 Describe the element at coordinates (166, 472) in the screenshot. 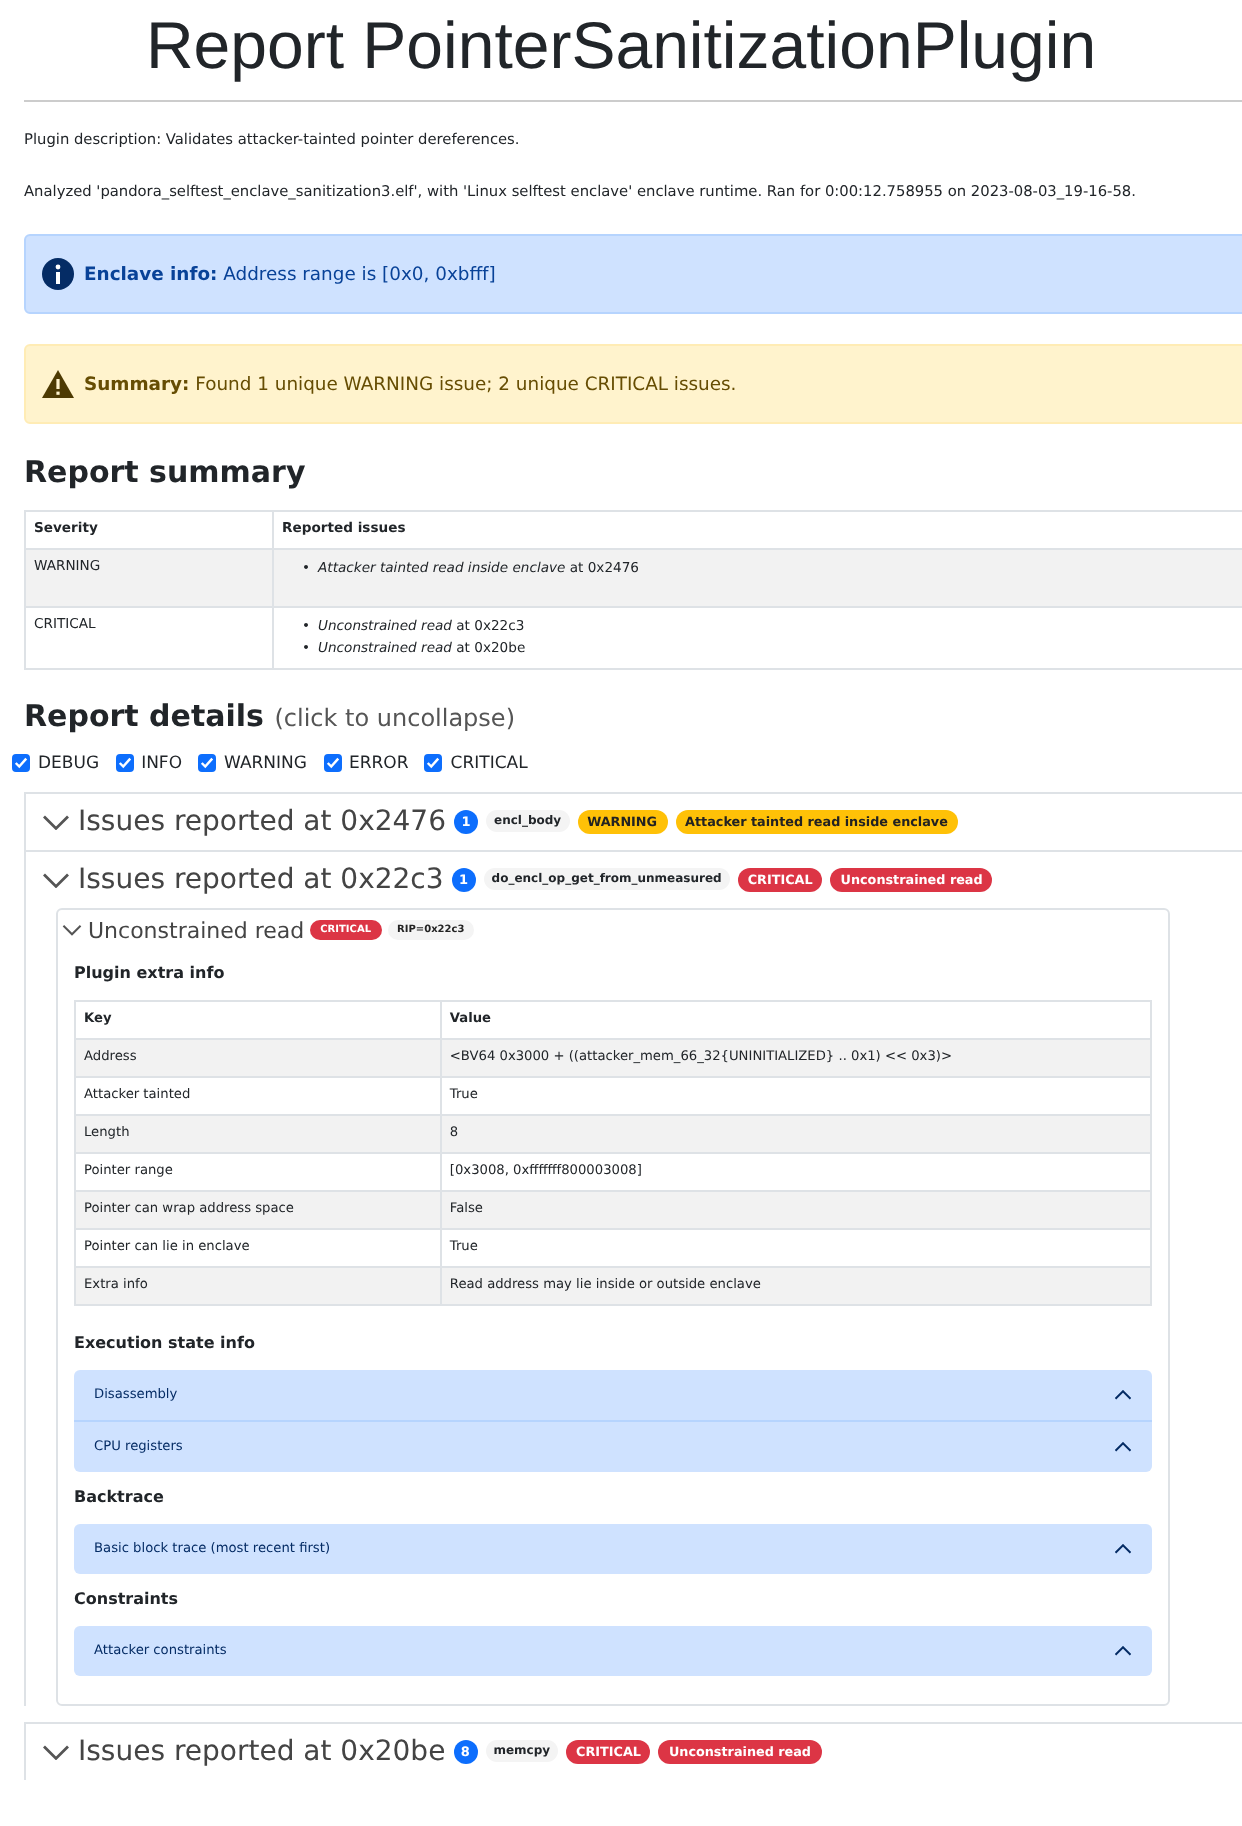

I see `section-heading: Report summary` at that location.